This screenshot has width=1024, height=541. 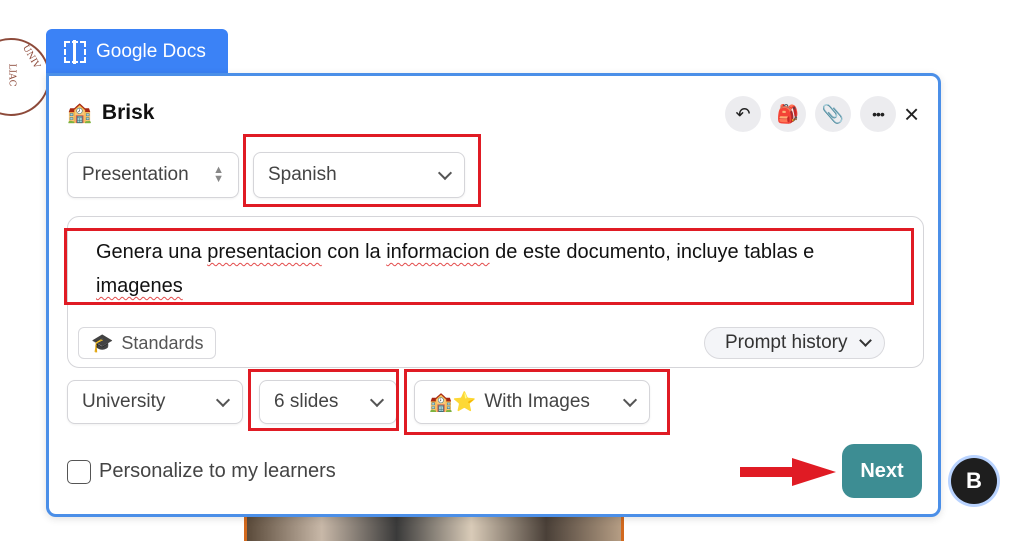 What do you see at coordinates (362, 170) in the screenshot?
I see `highlight-language` at bounding box center [362, 170].